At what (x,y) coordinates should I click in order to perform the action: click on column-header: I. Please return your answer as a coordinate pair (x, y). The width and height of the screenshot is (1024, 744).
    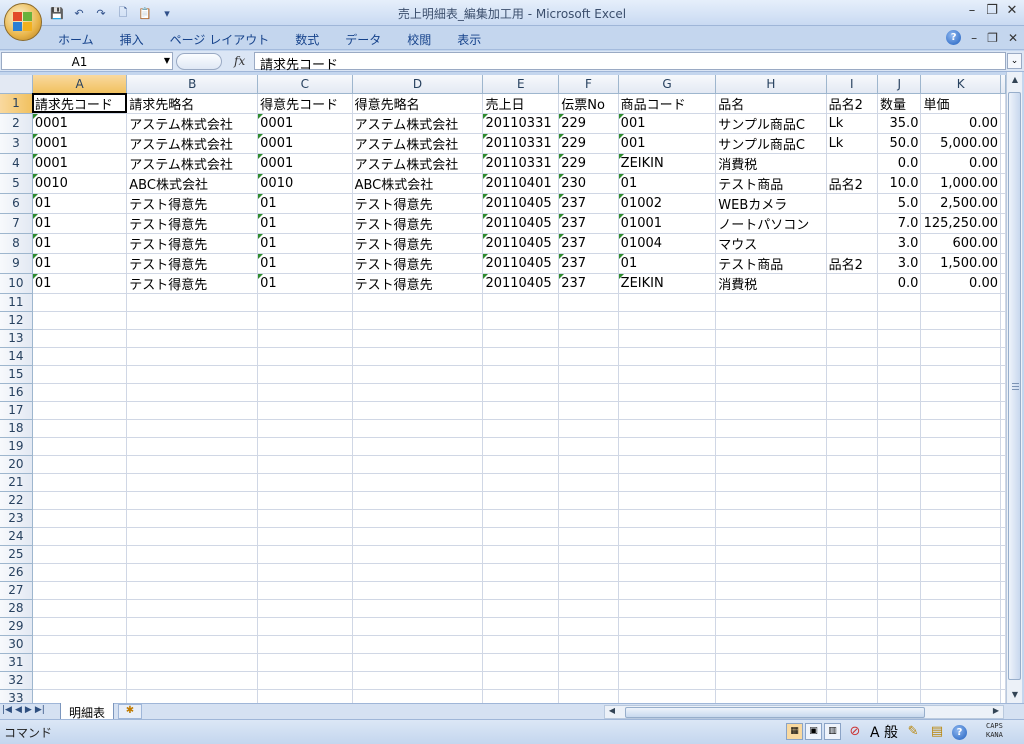
    Looking at the image, I should click on (852, 84).